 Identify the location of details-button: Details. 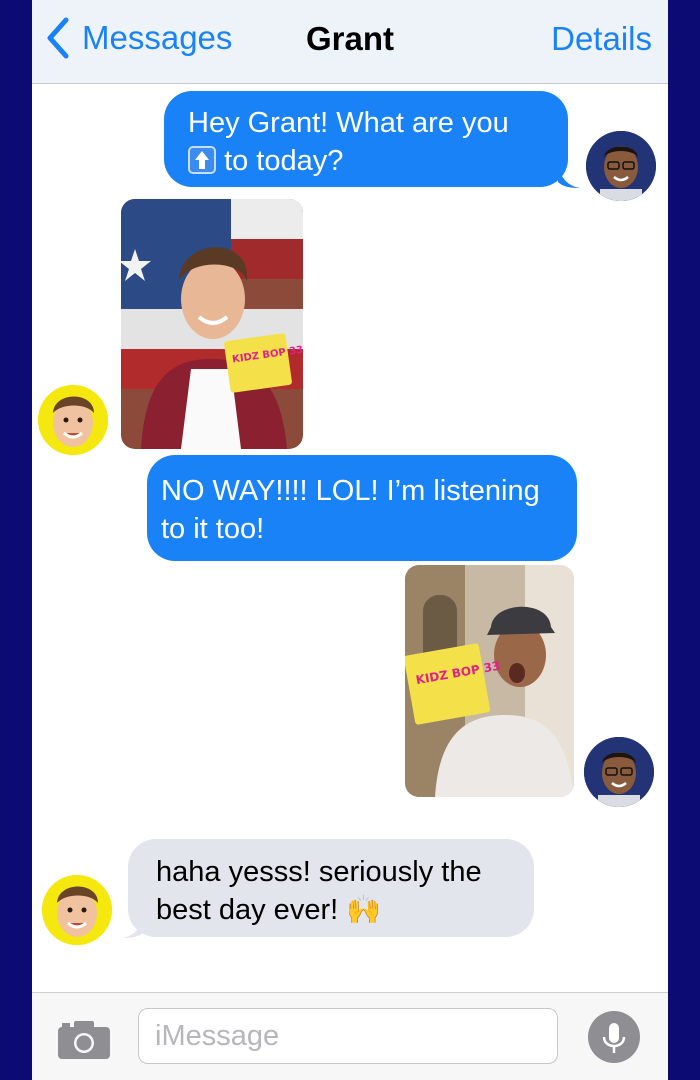
(601, 39).